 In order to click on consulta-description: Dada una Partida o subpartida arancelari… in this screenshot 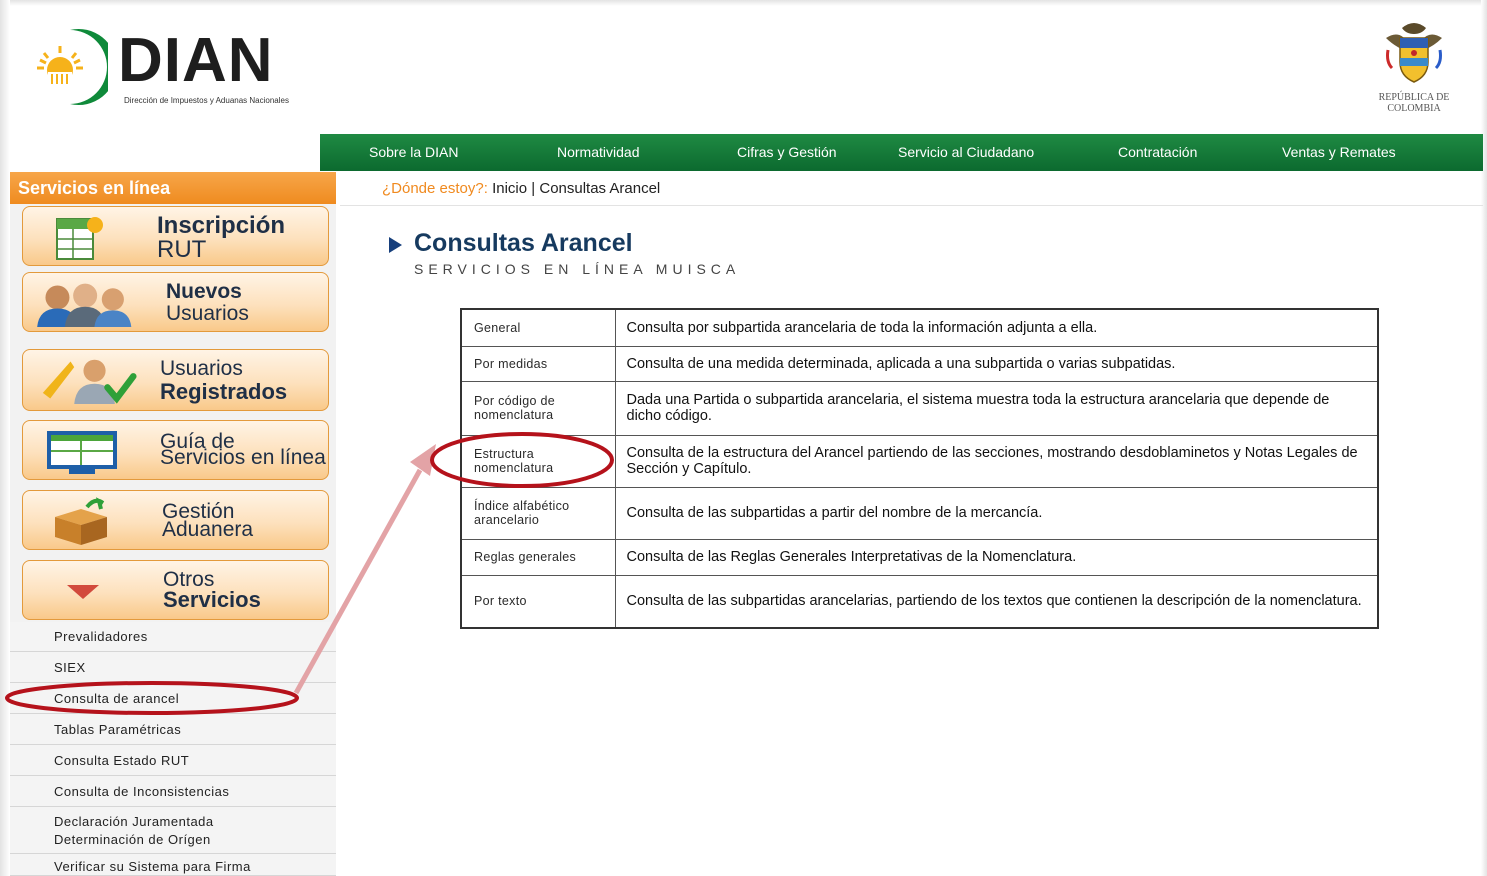, I will do `click(996, 408)`.